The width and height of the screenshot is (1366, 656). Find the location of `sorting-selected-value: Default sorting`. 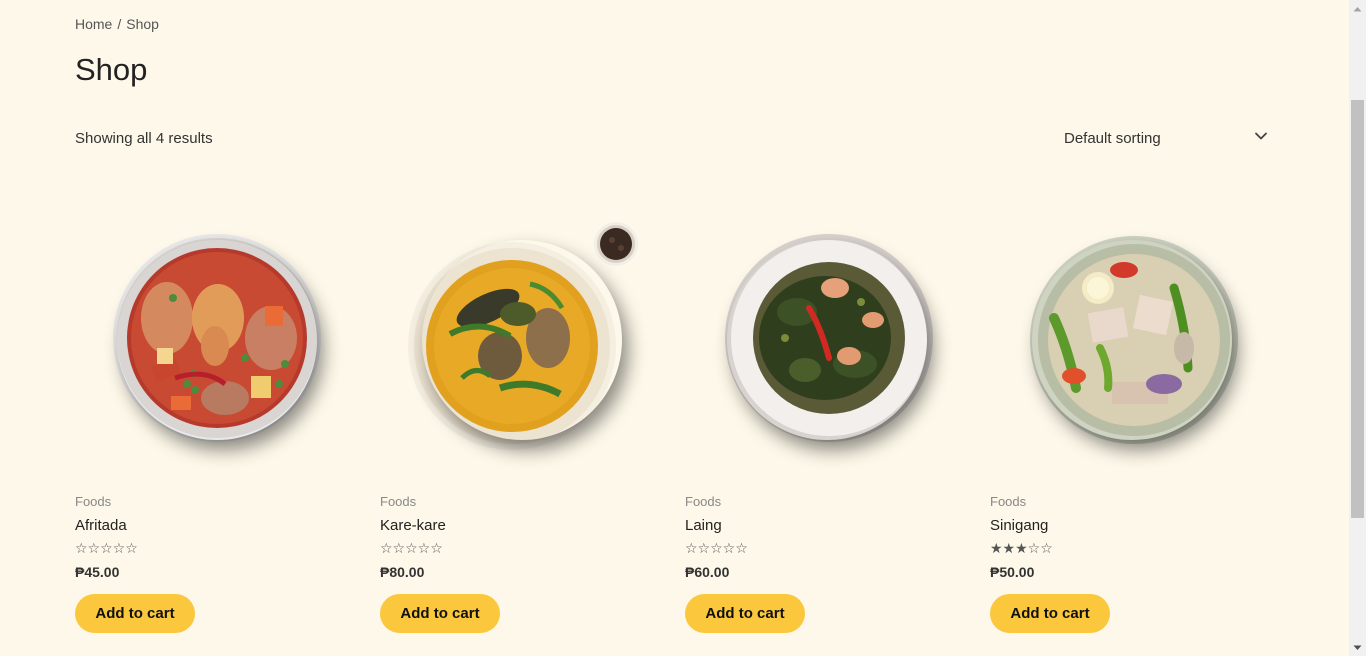

sorting-selected-value: Default sorting is located at coordinates (1112, 138).